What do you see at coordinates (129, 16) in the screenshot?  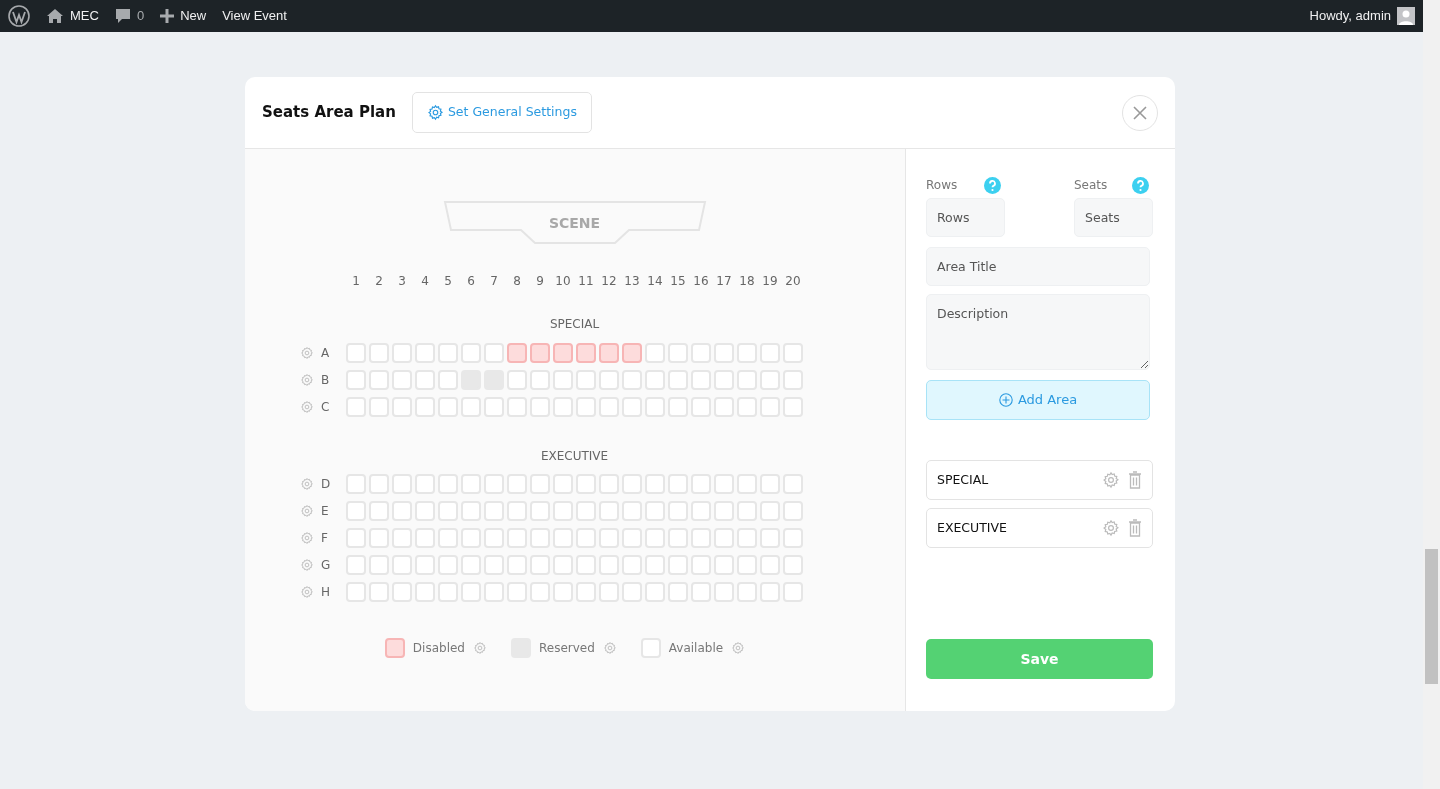 I see `comments-link: 0` at bounding box center [129, 16].